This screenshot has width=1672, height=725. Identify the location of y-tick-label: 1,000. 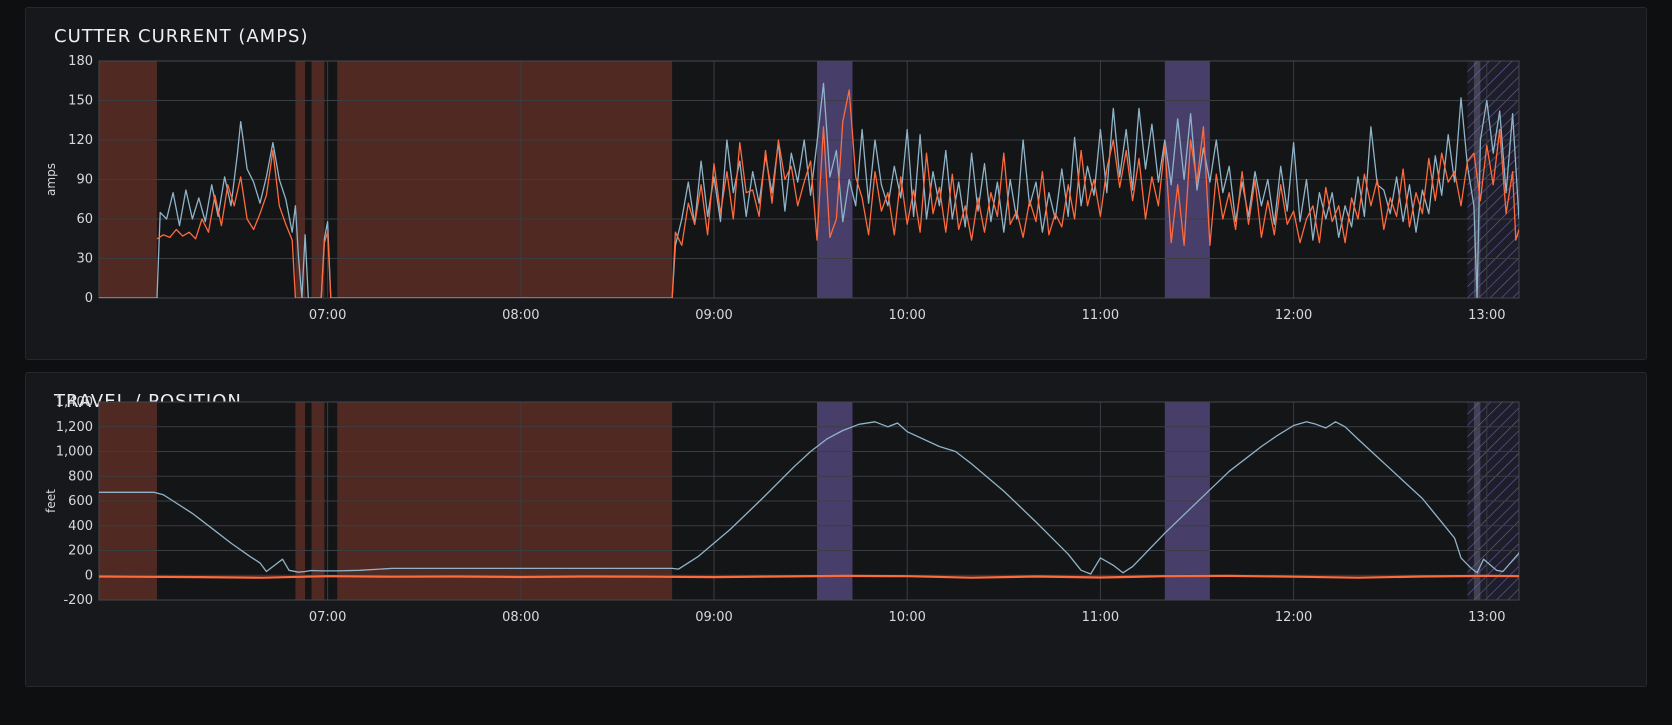
(74, 452).